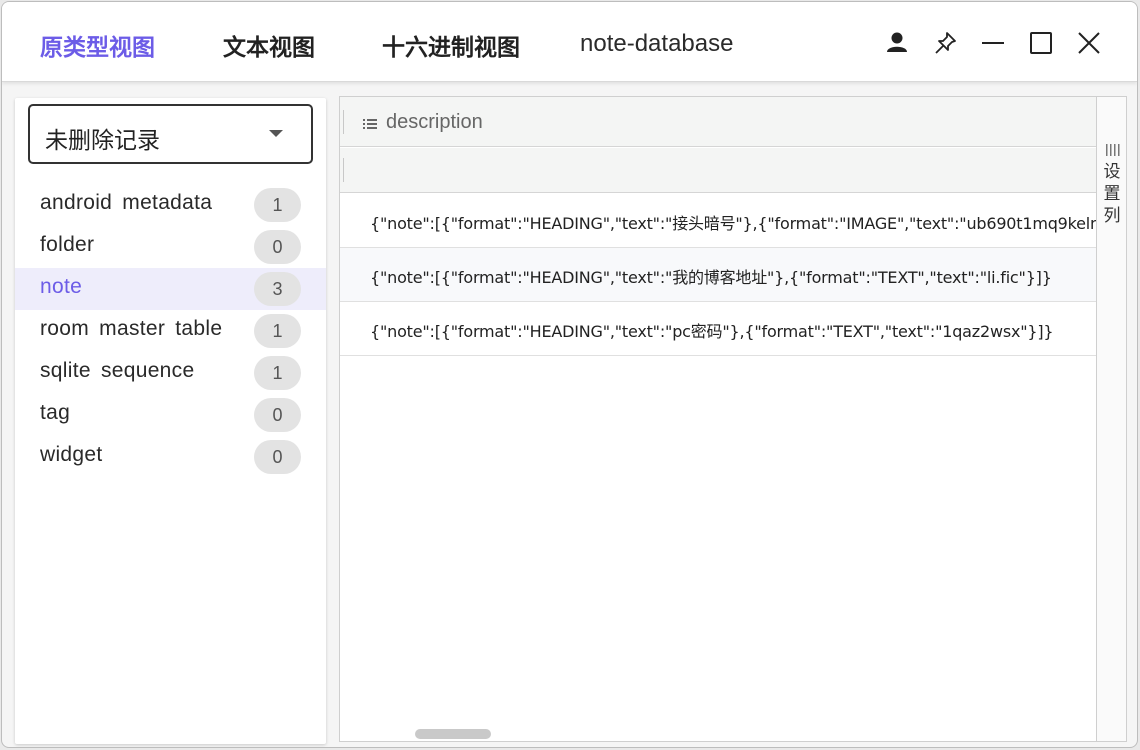  I want to click on tab-text-view: 文本视图, so click(269, 45).